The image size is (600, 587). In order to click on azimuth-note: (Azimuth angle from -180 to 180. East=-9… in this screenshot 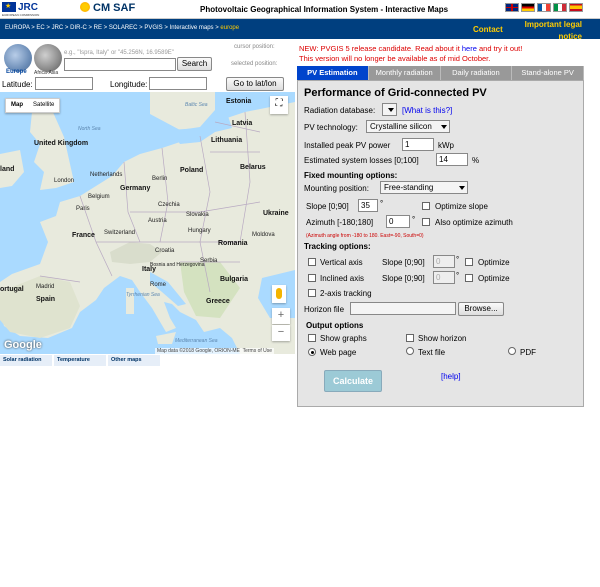, I will do `click(365, 236)`.